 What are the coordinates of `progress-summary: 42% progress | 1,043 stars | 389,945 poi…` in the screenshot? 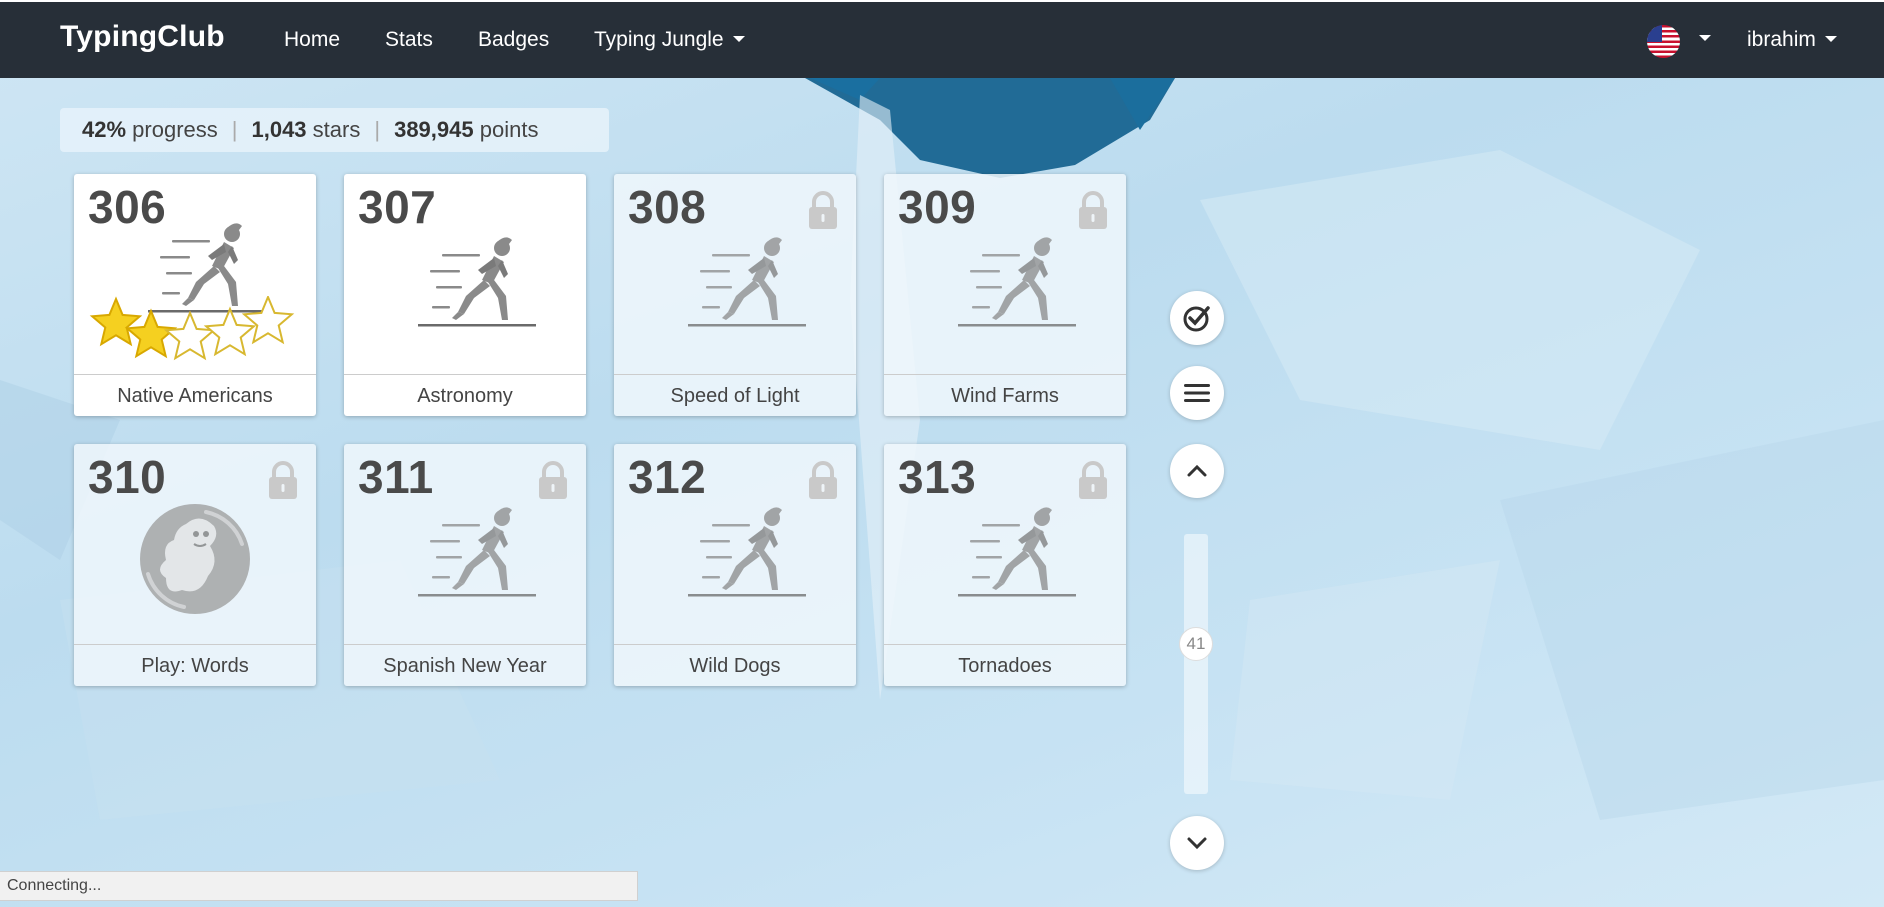 It's located at (334, 130).